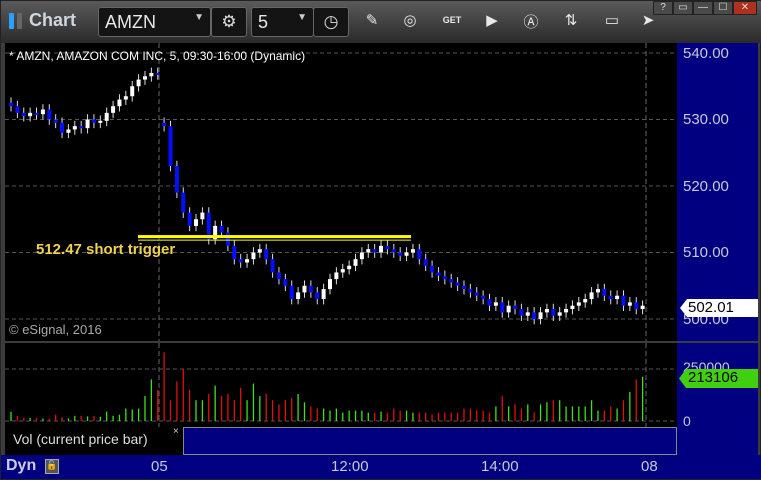 The height and width of the screenshot is (480, 761). I want to click on maximize-button: ☐, so click(723, 8).